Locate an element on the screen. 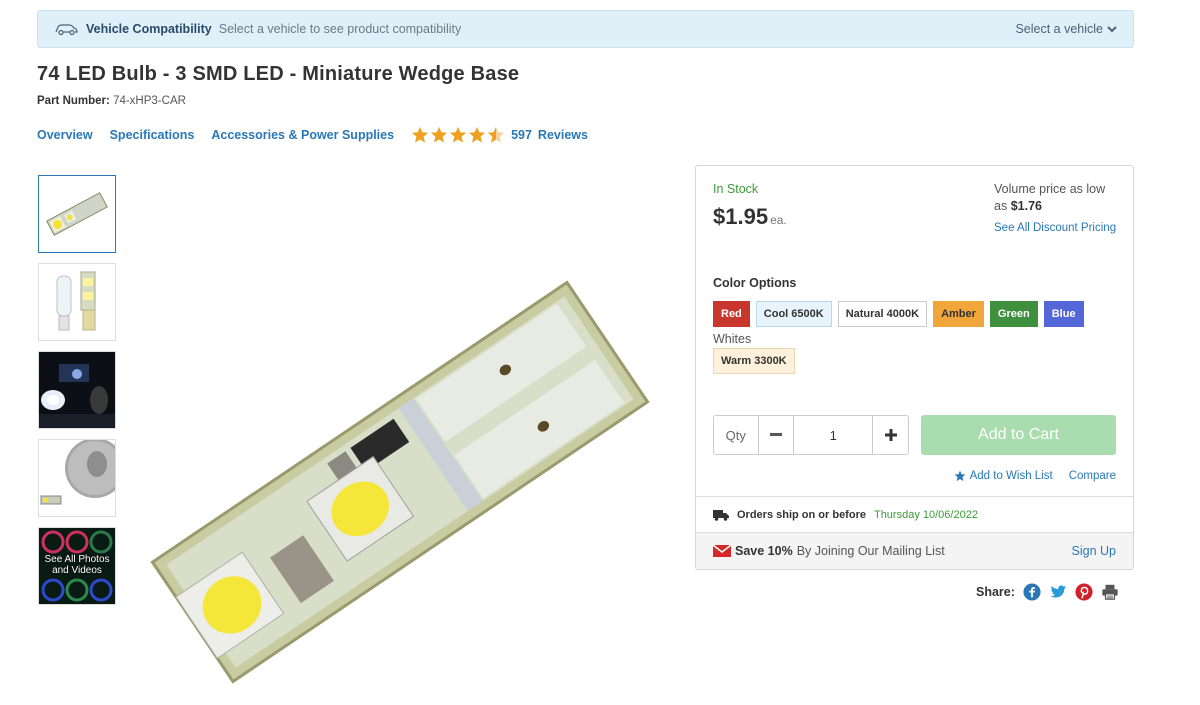 Image resolution: width=1200 pixels, height=705 pixels. swatch-red: Red is located at coordinates (731, 314).